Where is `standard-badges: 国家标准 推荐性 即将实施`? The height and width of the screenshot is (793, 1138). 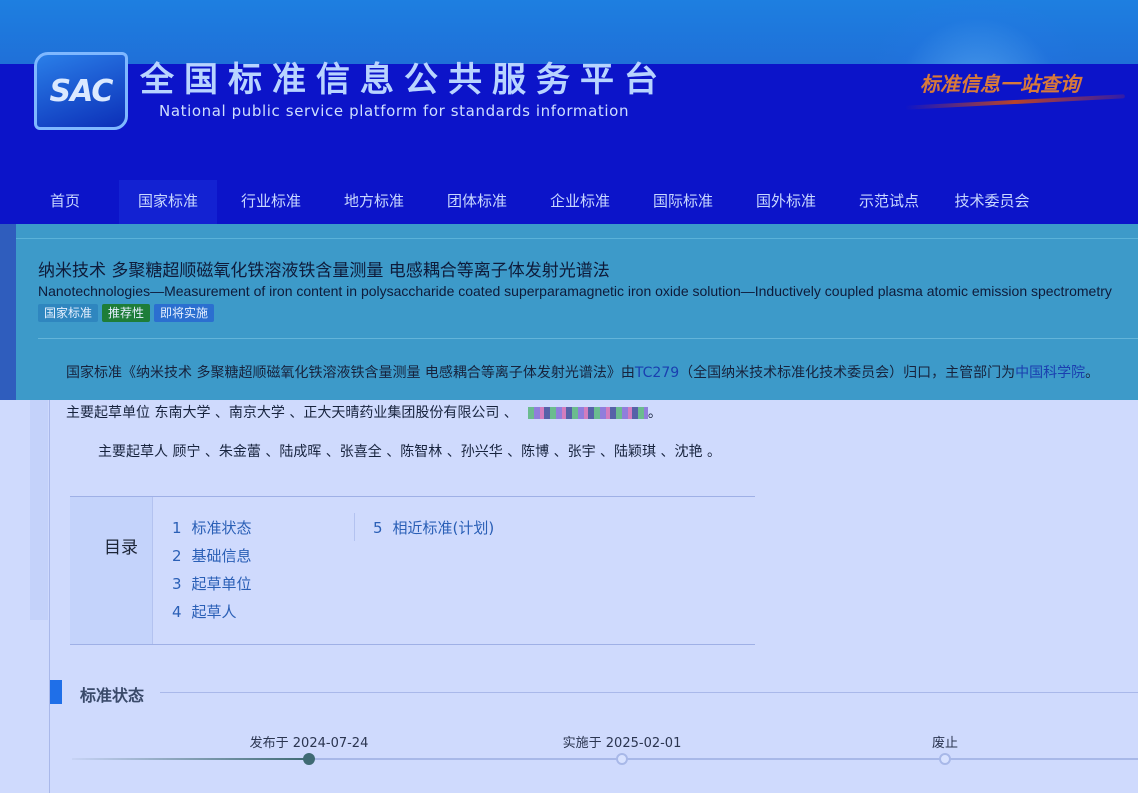 standard-badges: 国家标准 推荐性 即将实施 is located at coordinates (126, 313).